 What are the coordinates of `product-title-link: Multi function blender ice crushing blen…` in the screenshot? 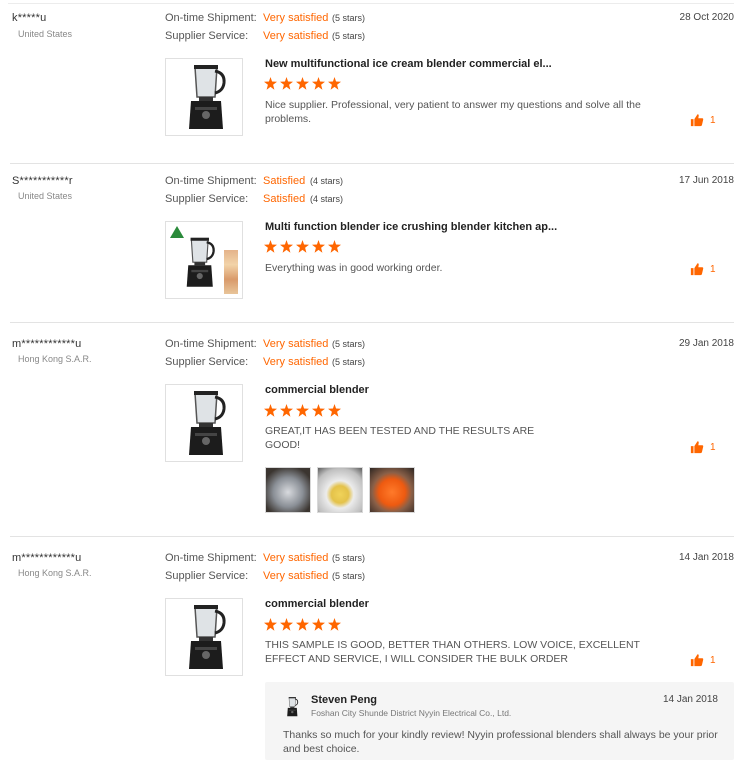 It's located at (411, 227).